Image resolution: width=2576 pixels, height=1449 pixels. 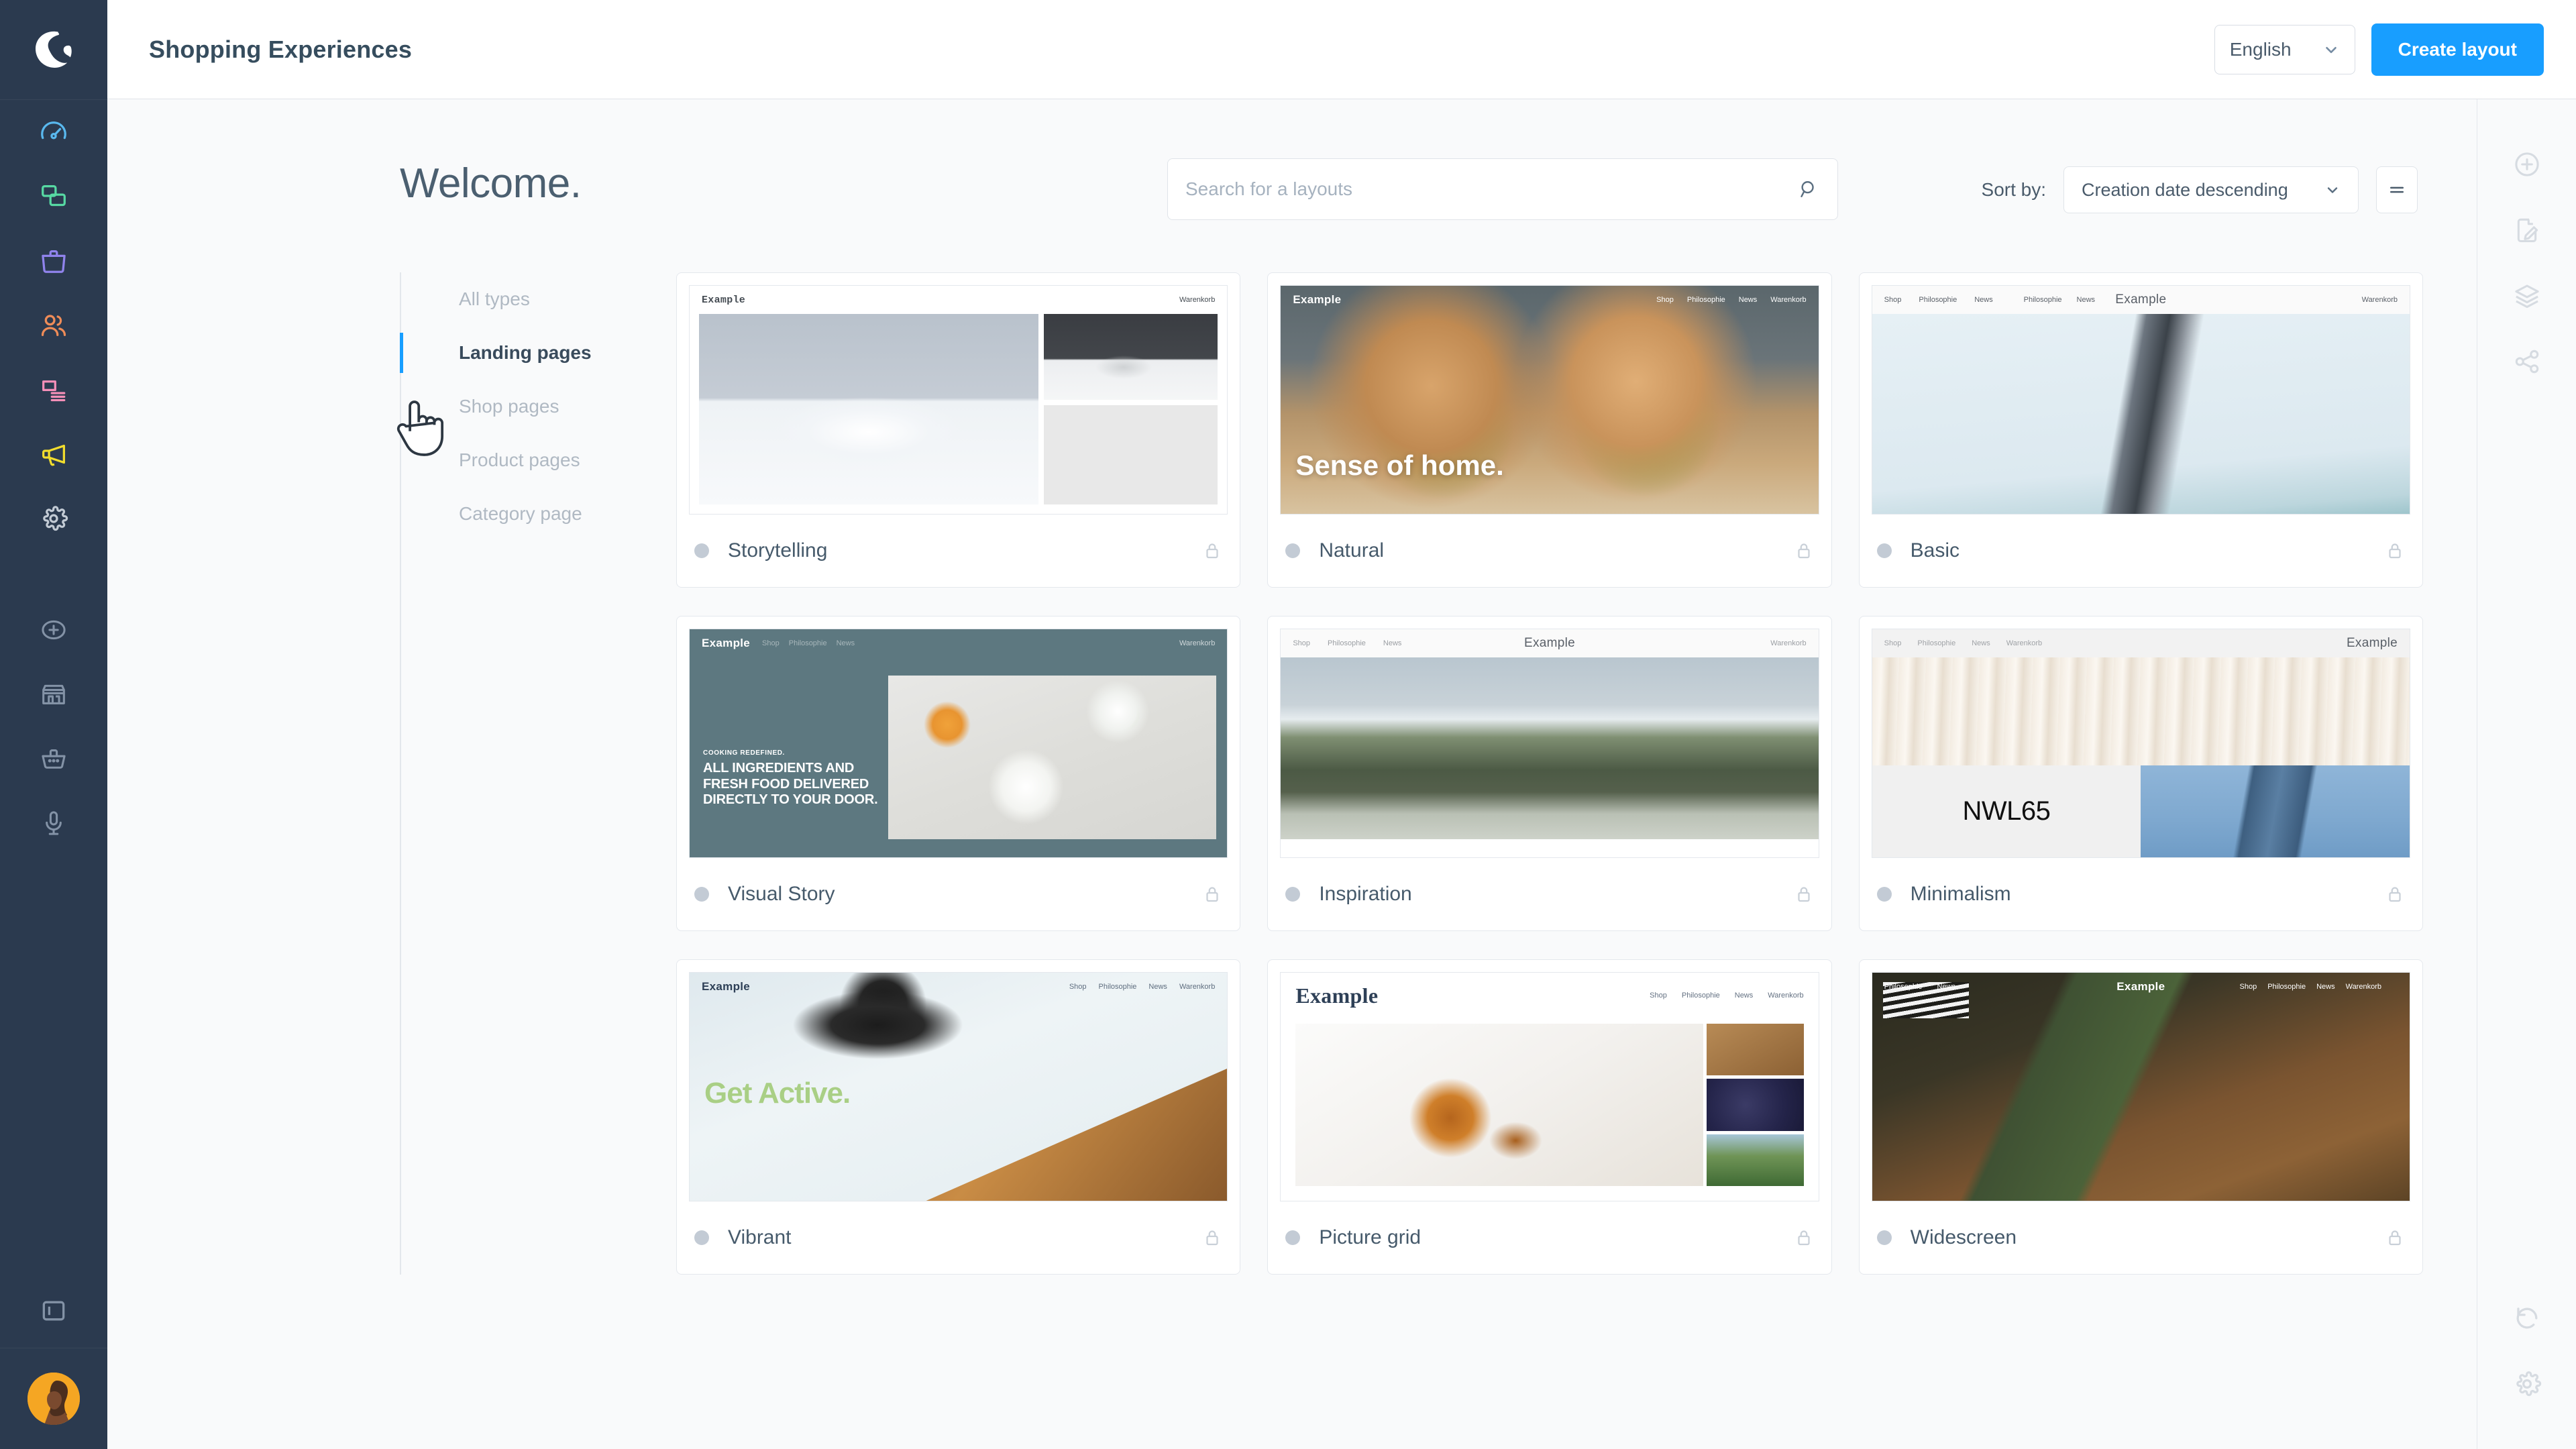 What do you see at coordinates (1808, 189) in the screenshot?
I see `search-icon` at bounding box center [1808, 189].